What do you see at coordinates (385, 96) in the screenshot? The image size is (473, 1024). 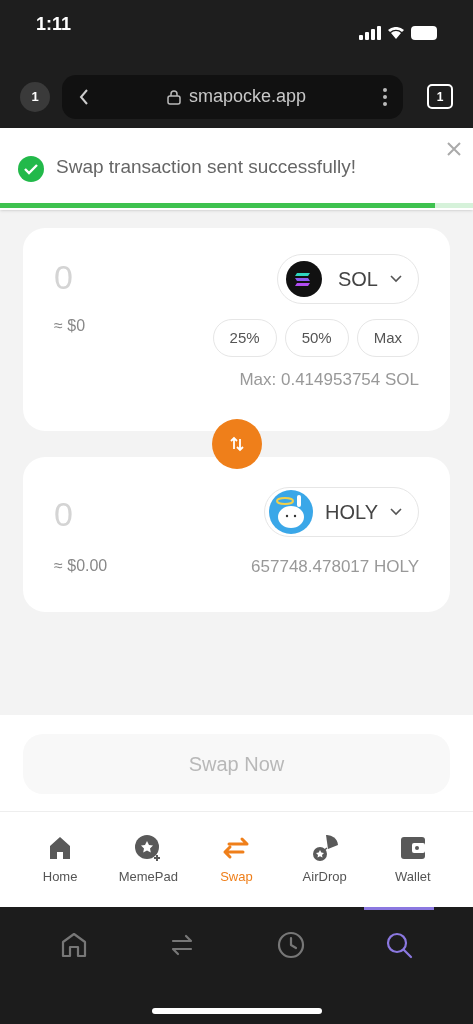 I see `more-icon` at bounding box center [385, 96].